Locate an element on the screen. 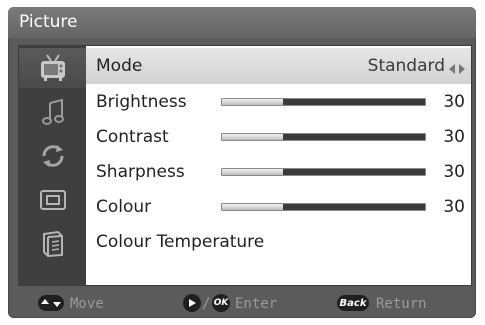  colour-slider-fill is located at coordinates (252, 207).